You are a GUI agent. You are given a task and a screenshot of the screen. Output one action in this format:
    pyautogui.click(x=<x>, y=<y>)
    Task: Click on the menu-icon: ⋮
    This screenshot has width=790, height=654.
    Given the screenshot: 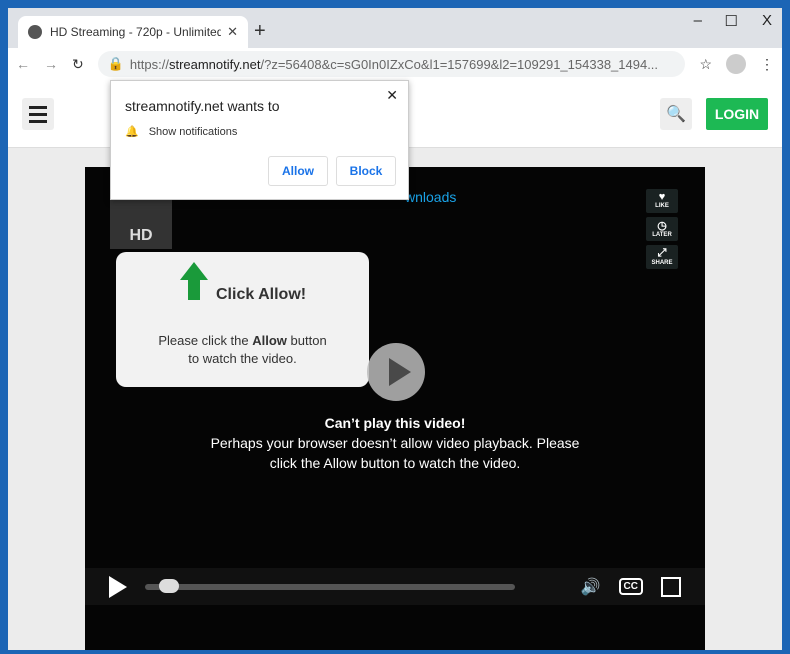 What is the action you would take?
    pyautogui.click(x=767, y=64)
    